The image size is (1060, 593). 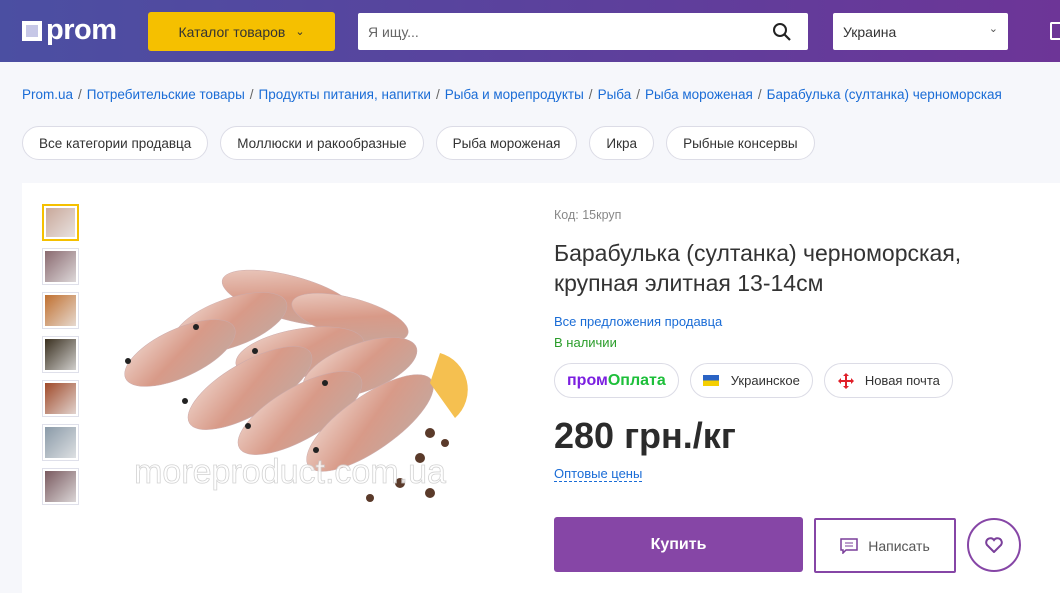 I want to click on write-button: Написать, so click(x=885, y=545).